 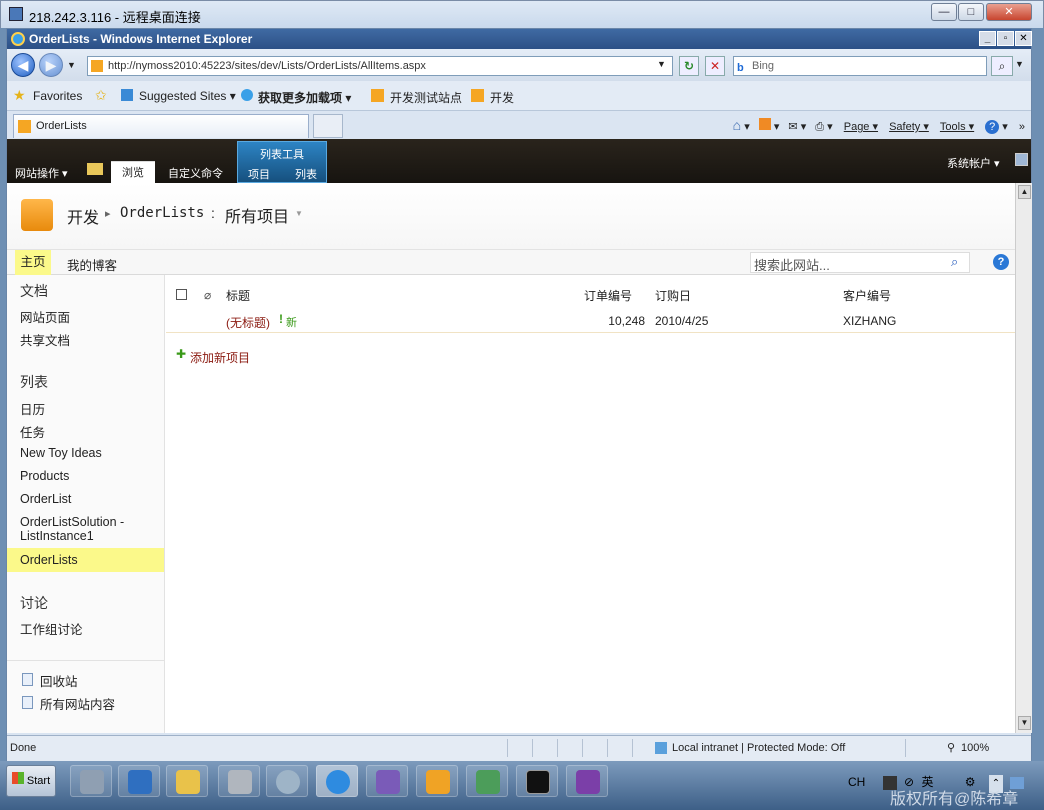 I want to click on ql-recycle-bin: 回收站, so click(x=59, y=680).